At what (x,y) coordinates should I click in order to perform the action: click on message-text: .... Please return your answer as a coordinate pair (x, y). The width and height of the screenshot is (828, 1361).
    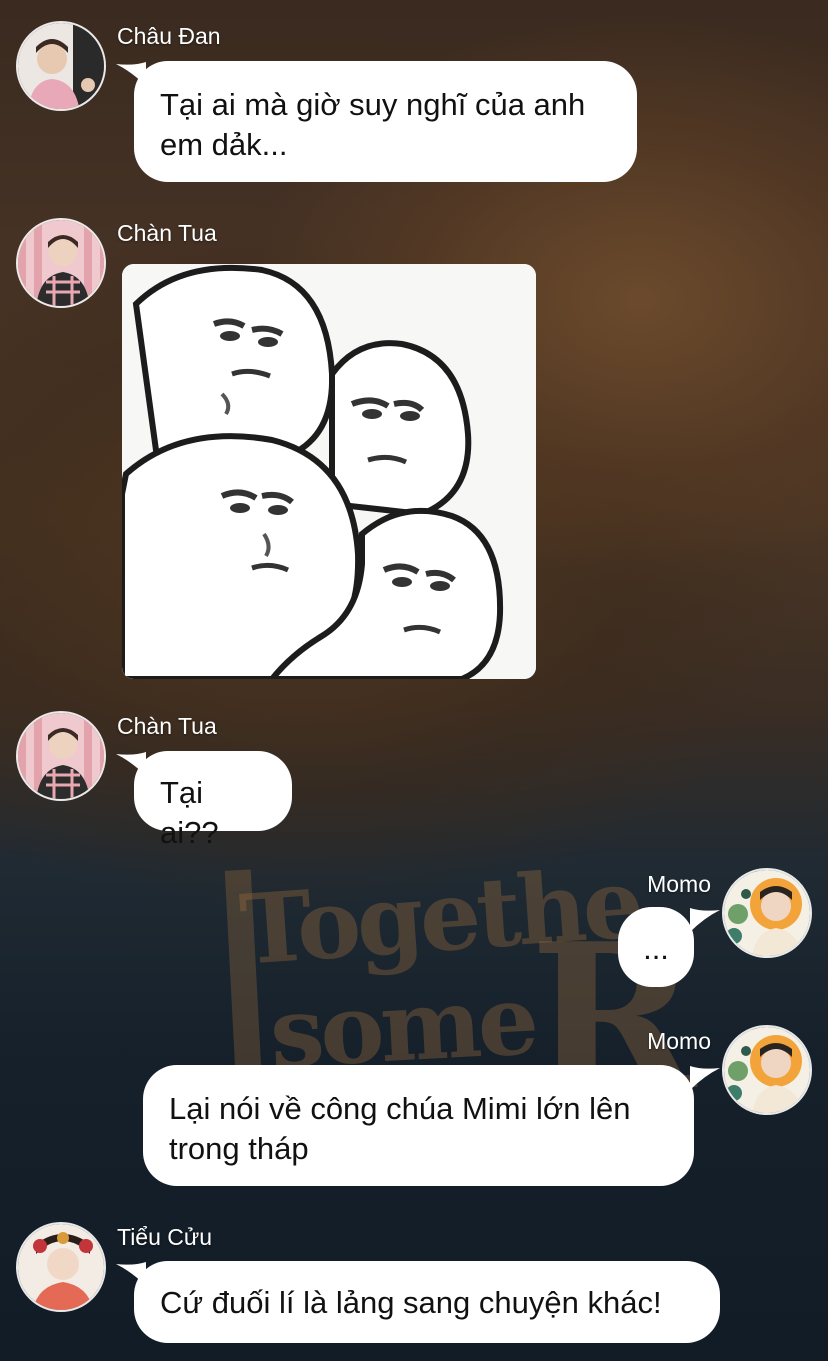
    Looking at the image, I should click on (656, 948).